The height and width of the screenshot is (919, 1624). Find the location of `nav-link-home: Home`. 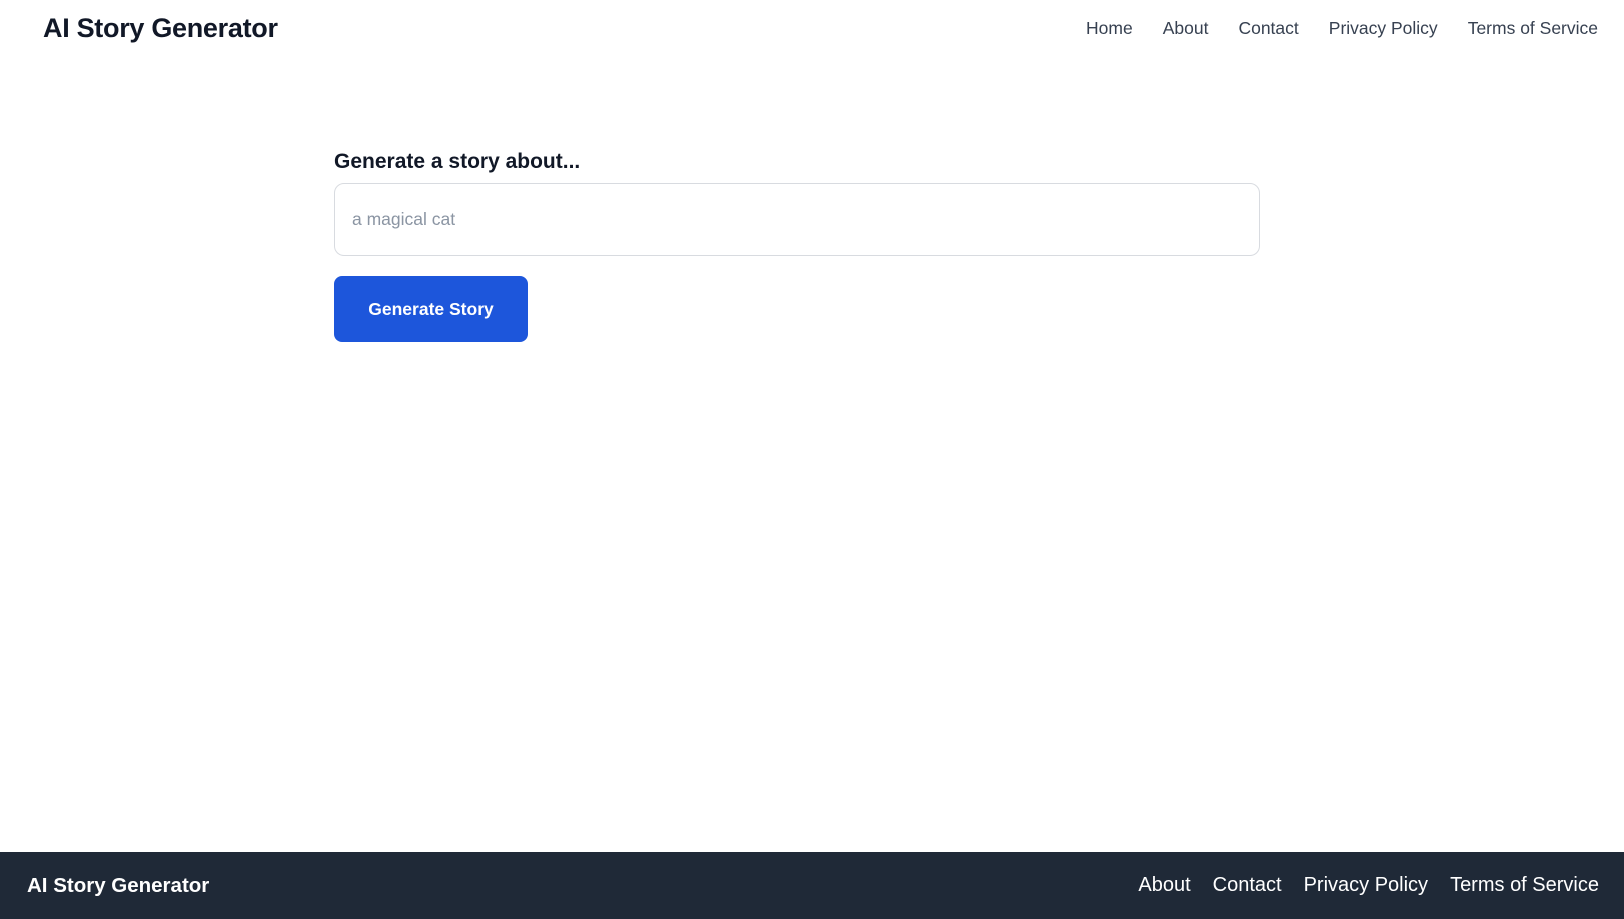

nav-link-home: Home is located at coordinates (1109, 28).